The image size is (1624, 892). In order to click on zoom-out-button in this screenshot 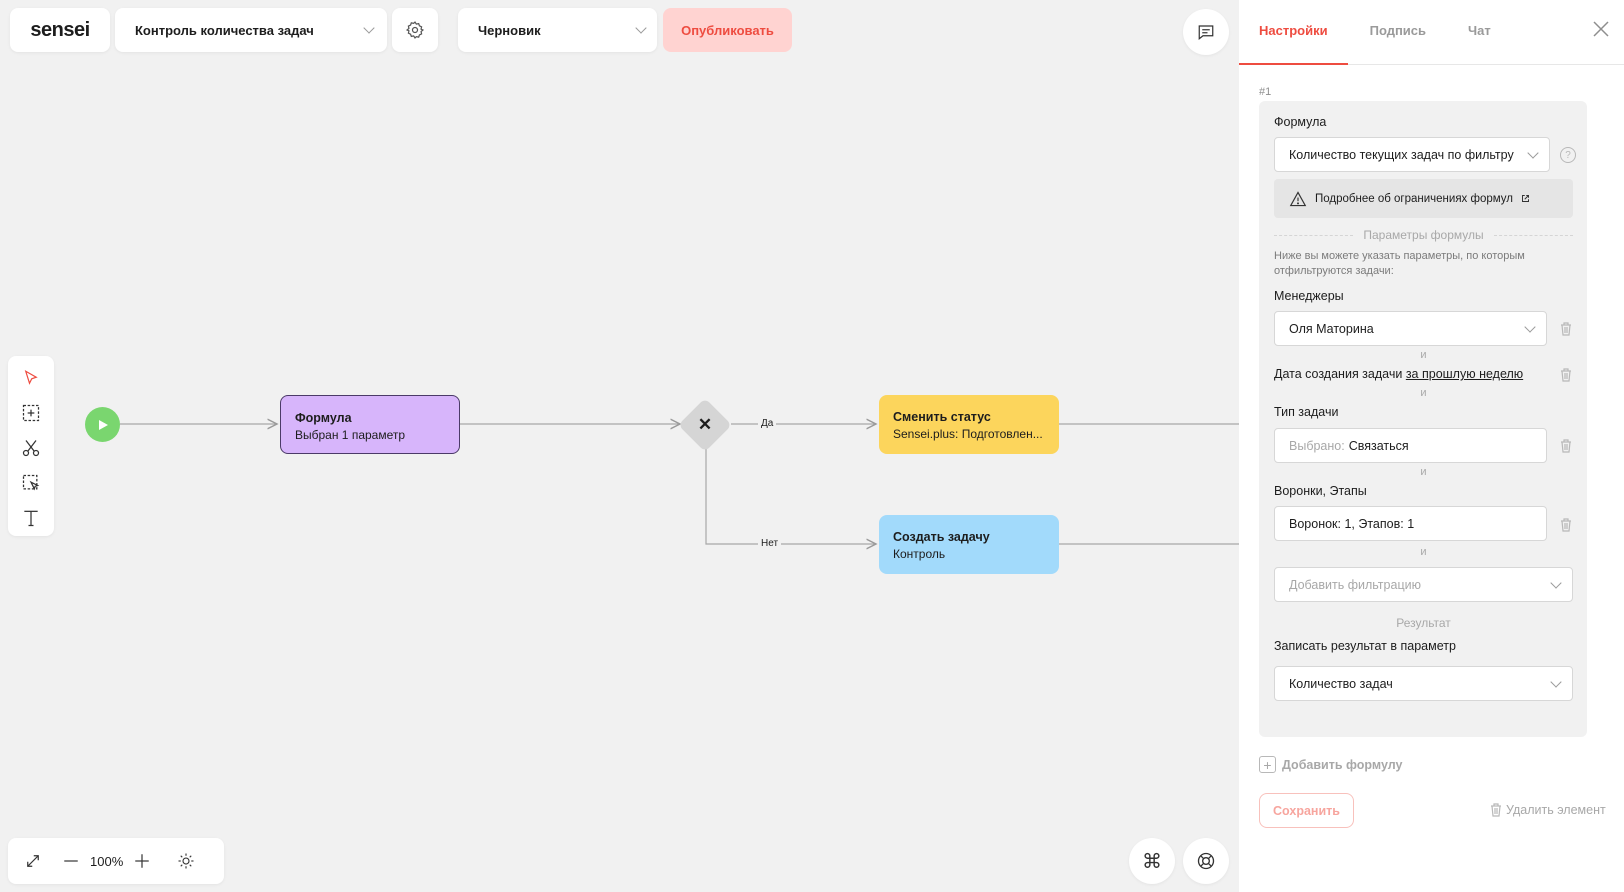, I will do `click(71, 861)`.